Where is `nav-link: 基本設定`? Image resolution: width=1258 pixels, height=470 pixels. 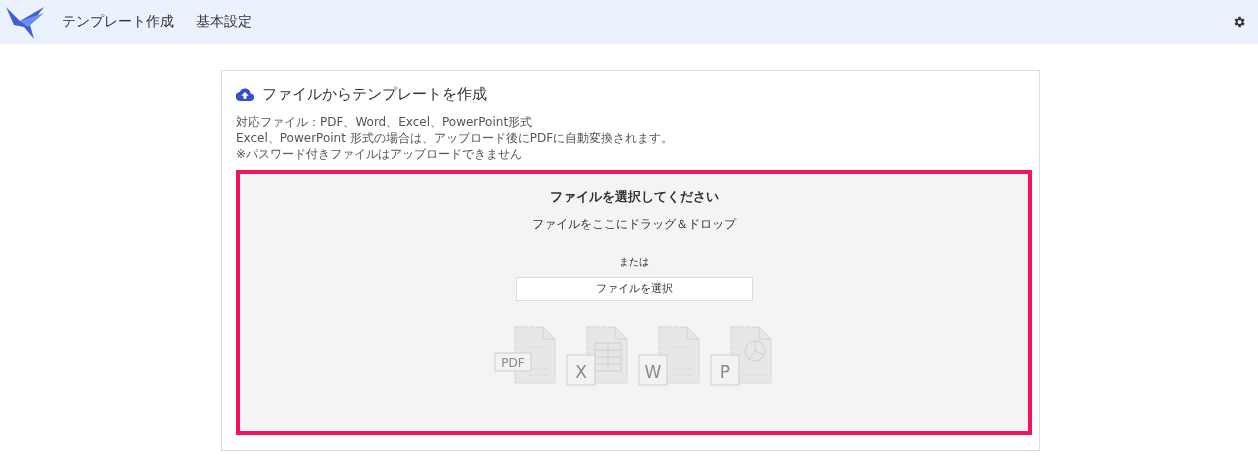
nav-link: 基本設定 is located at coordinates (224, 22).